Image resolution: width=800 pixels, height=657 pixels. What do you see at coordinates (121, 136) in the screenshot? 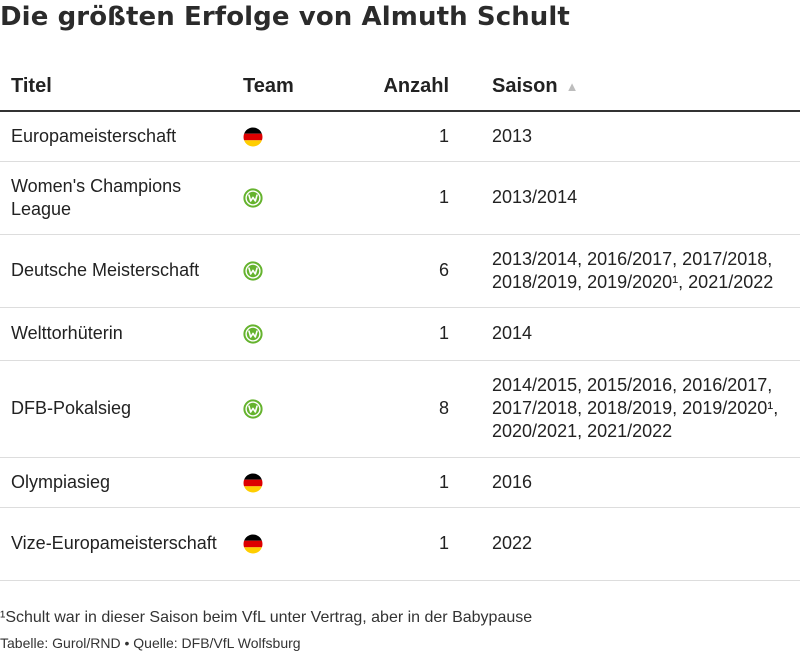
I see `cell-titel: Europameisterschaft` at bounding box center [121, 136].